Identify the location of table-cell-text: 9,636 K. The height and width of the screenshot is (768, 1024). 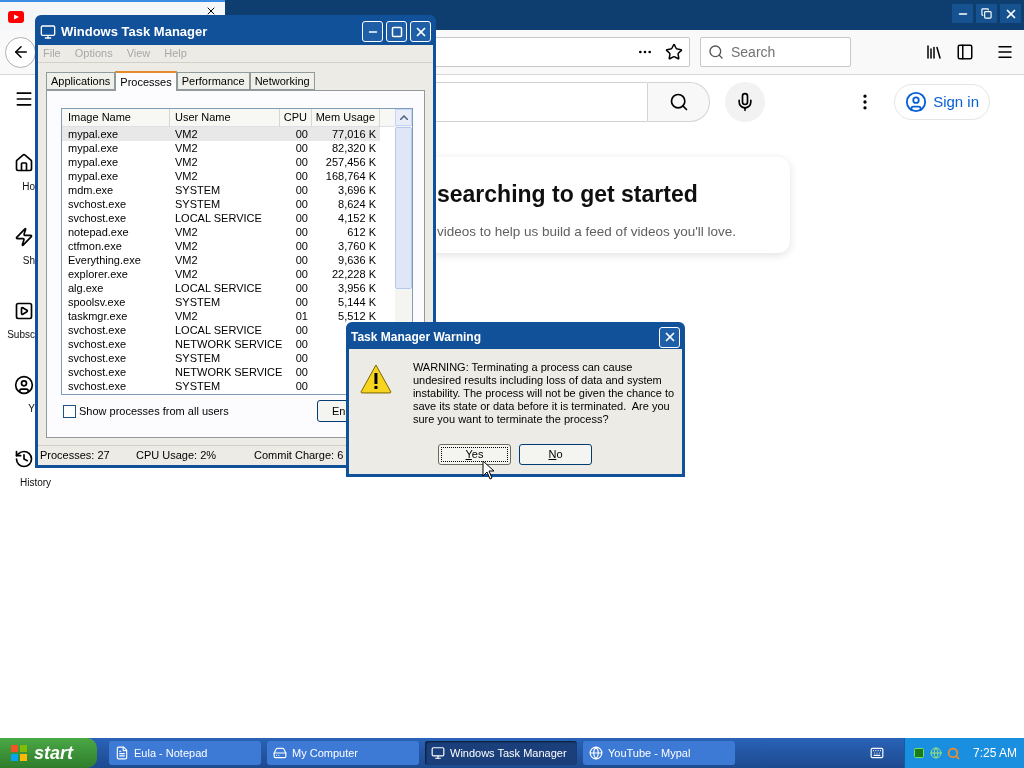
(357, 260).